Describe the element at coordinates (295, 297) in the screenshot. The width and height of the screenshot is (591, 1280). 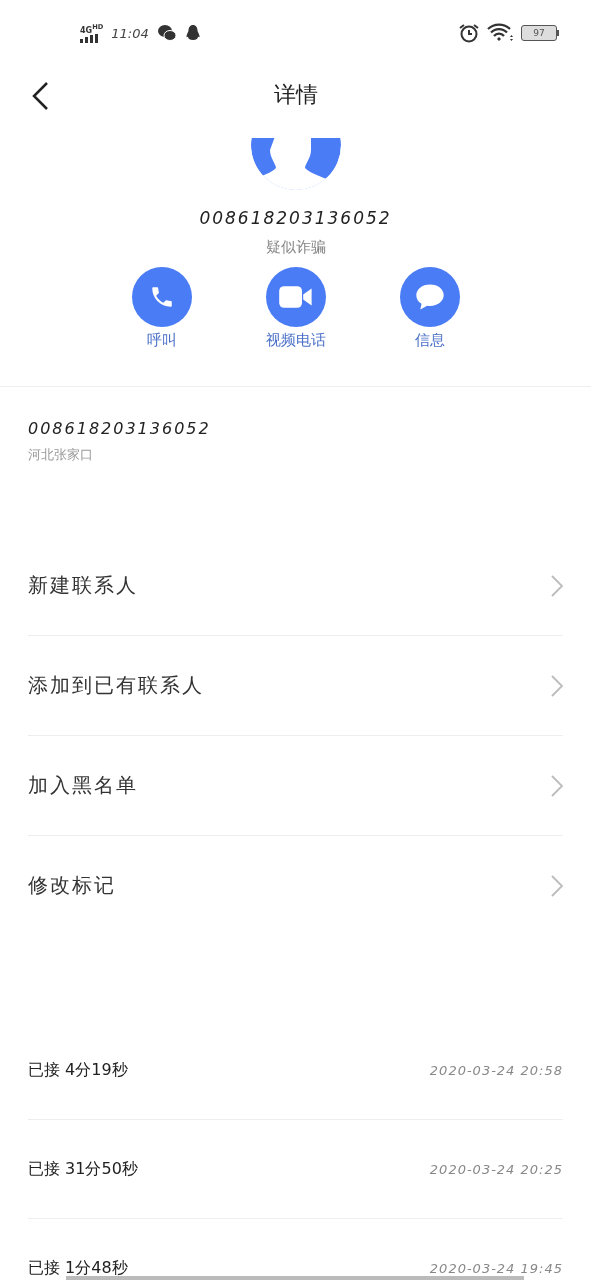
I see `video-camera-icon` at that location.